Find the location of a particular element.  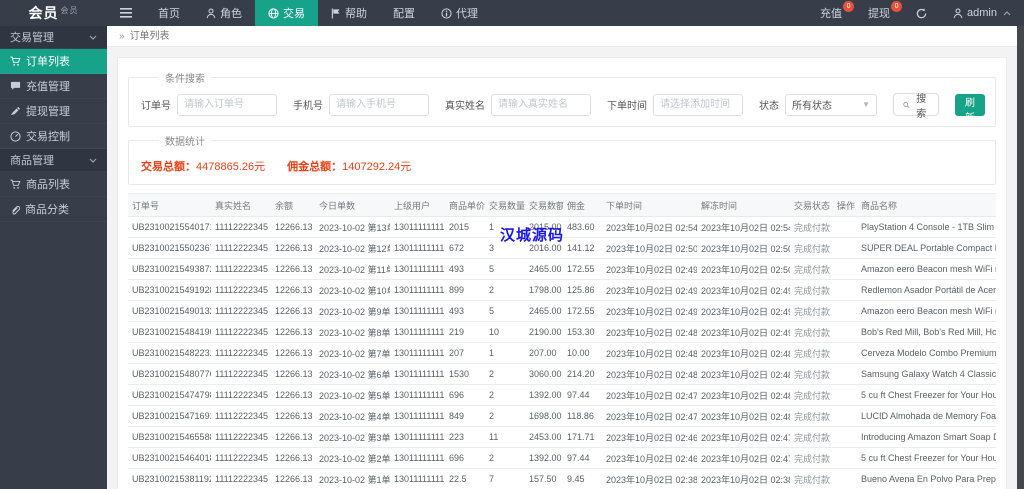

tab-help: 帮助 is located at coordinates (349, 13).